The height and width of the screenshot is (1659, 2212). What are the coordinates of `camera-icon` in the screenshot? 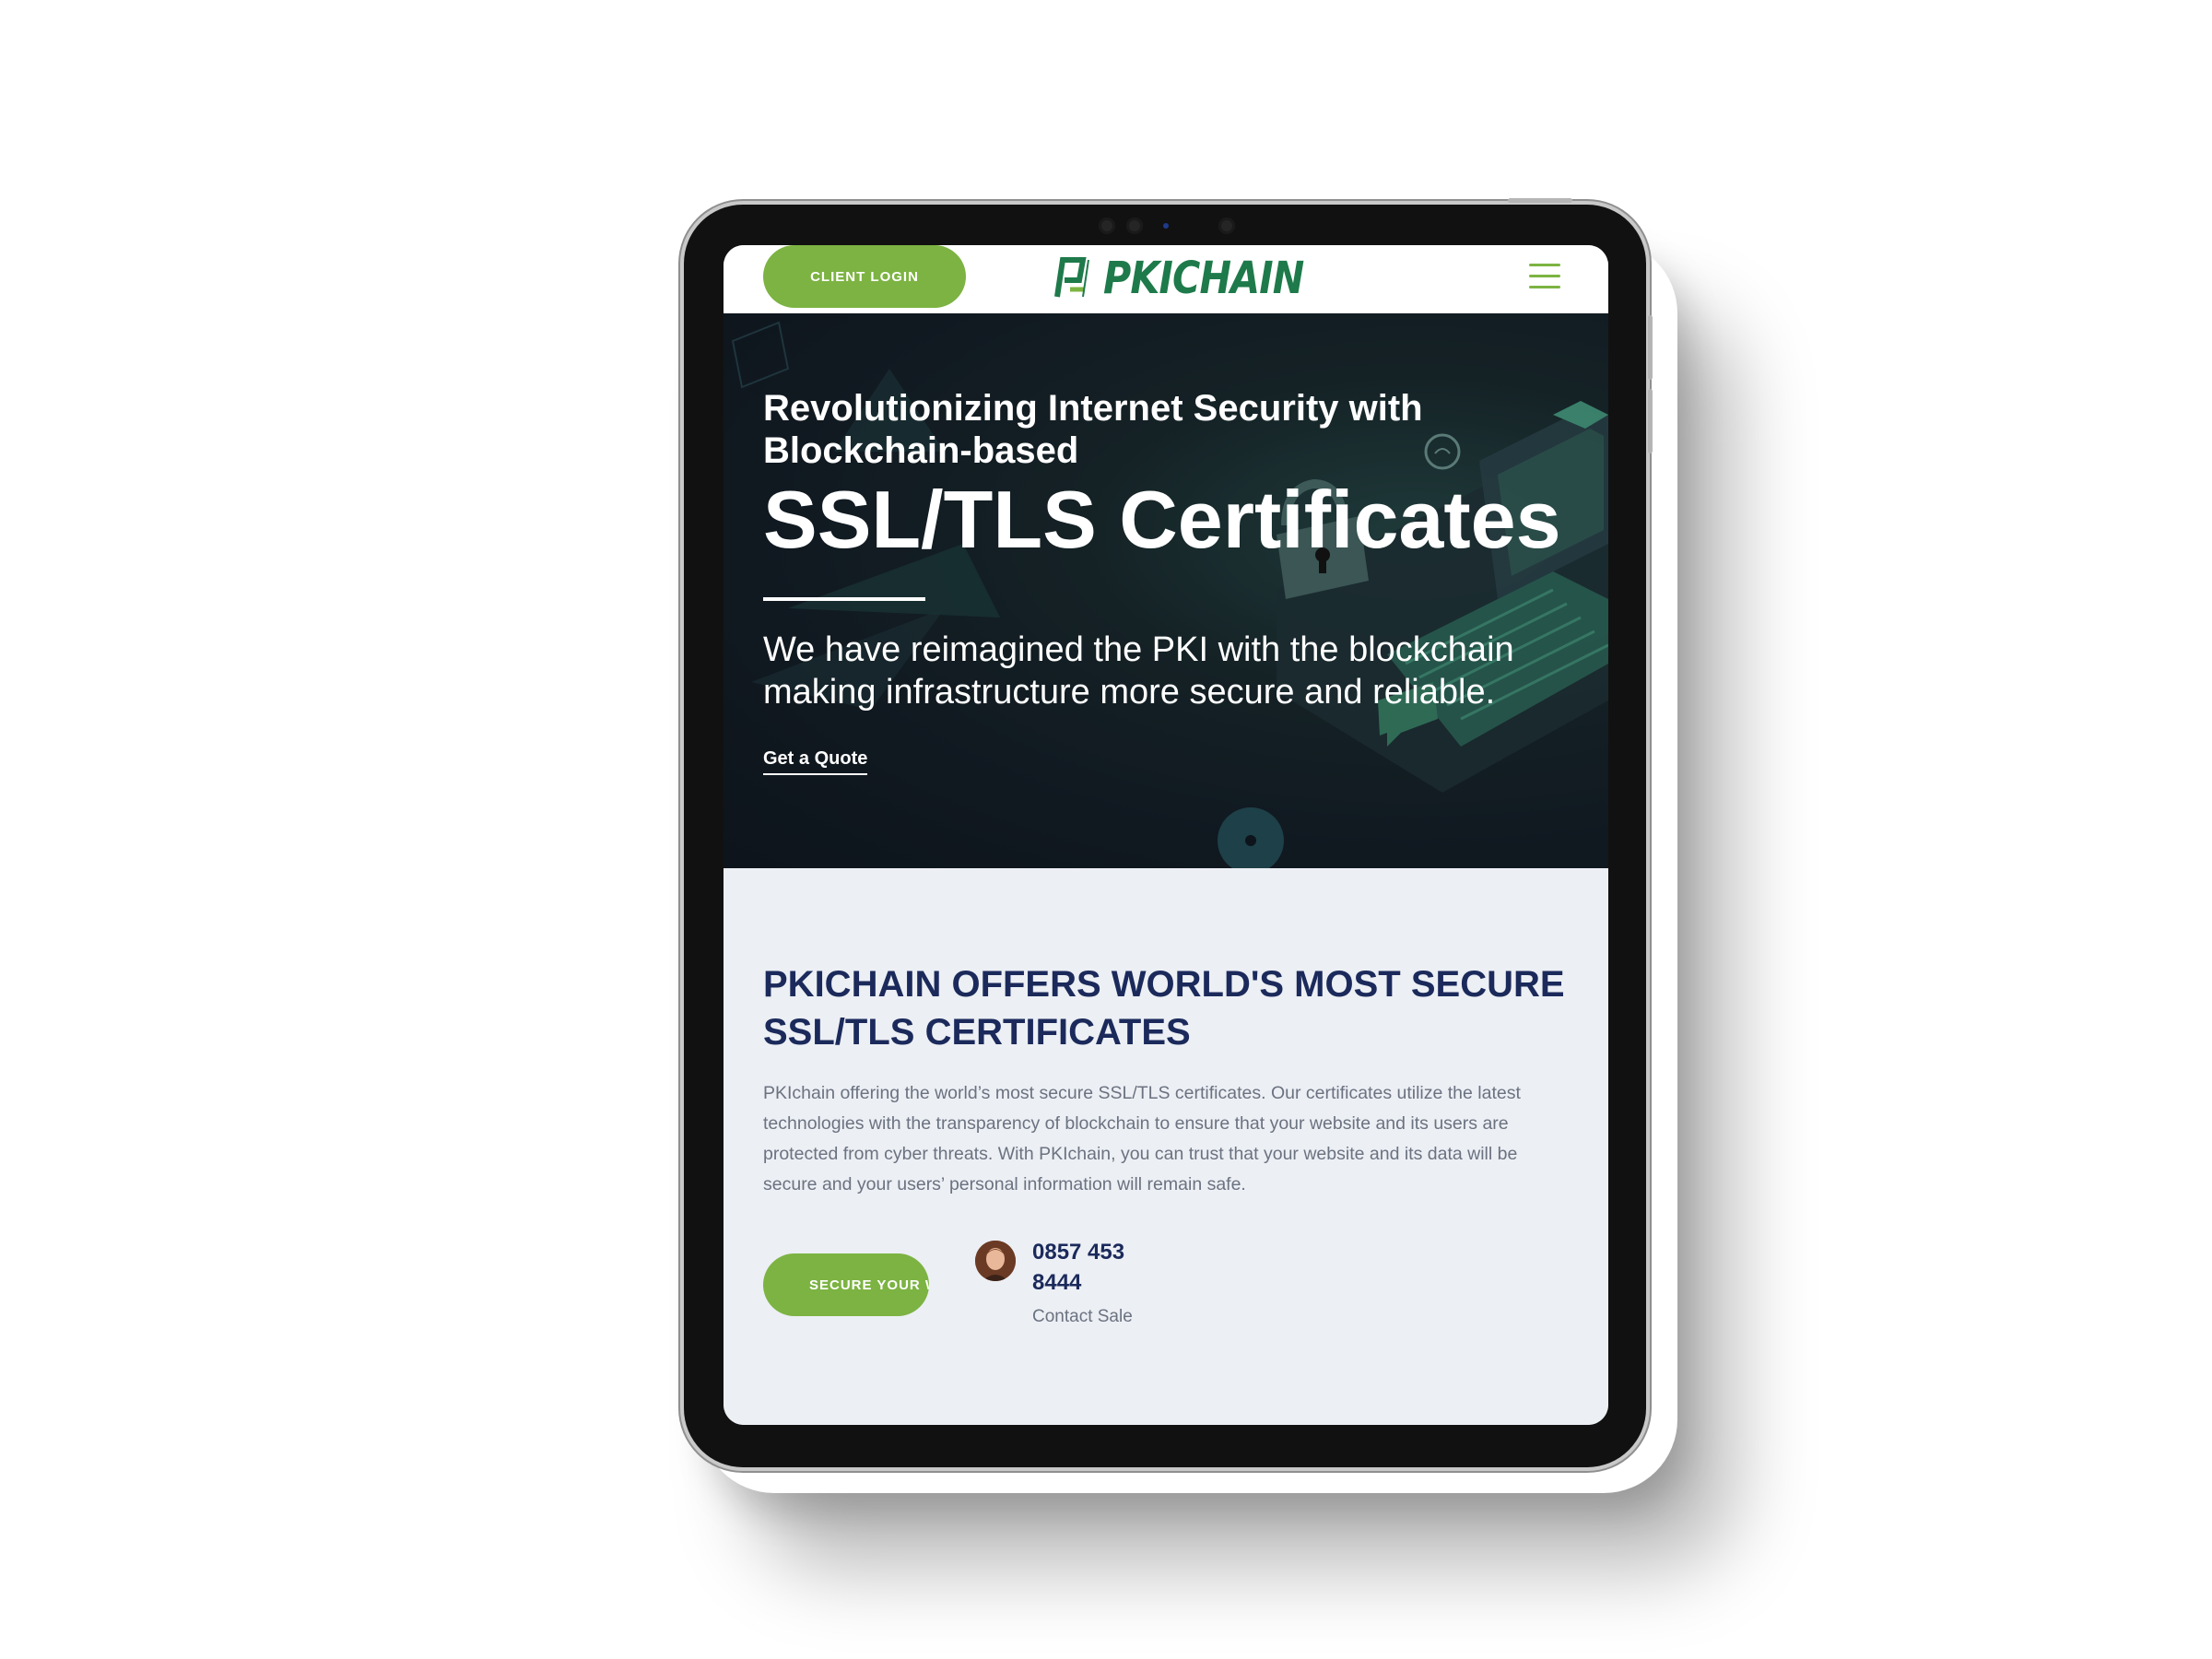 It's located at (1166, 226).